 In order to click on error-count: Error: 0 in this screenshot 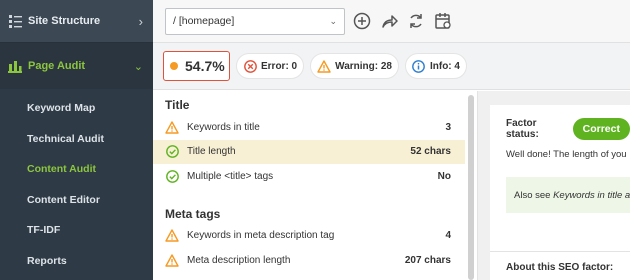, I will do `click(279, 66)`.